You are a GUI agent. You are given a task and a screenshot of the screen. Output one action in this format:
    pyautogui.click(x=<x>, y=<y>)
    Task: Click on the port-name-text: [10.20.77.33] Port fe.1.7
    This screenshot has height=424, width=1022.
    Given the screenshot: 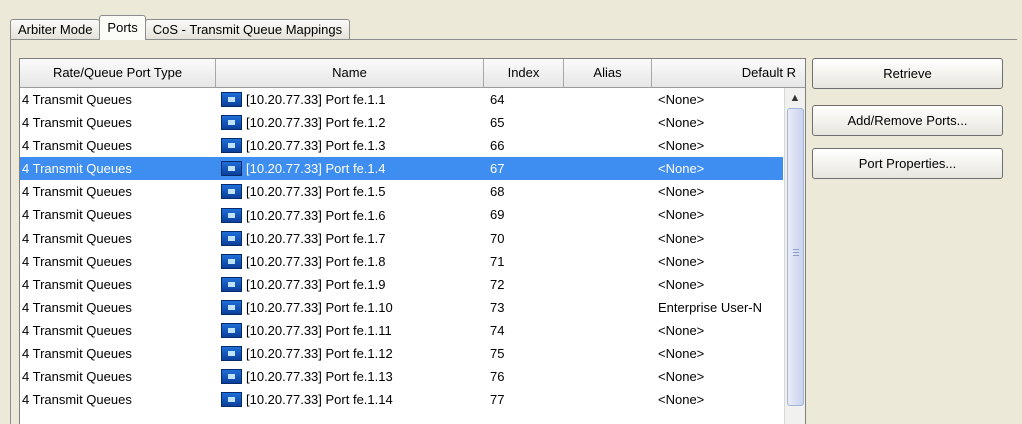 What is the action you would take?
    pyautogui.click(x=316, y=238)
    